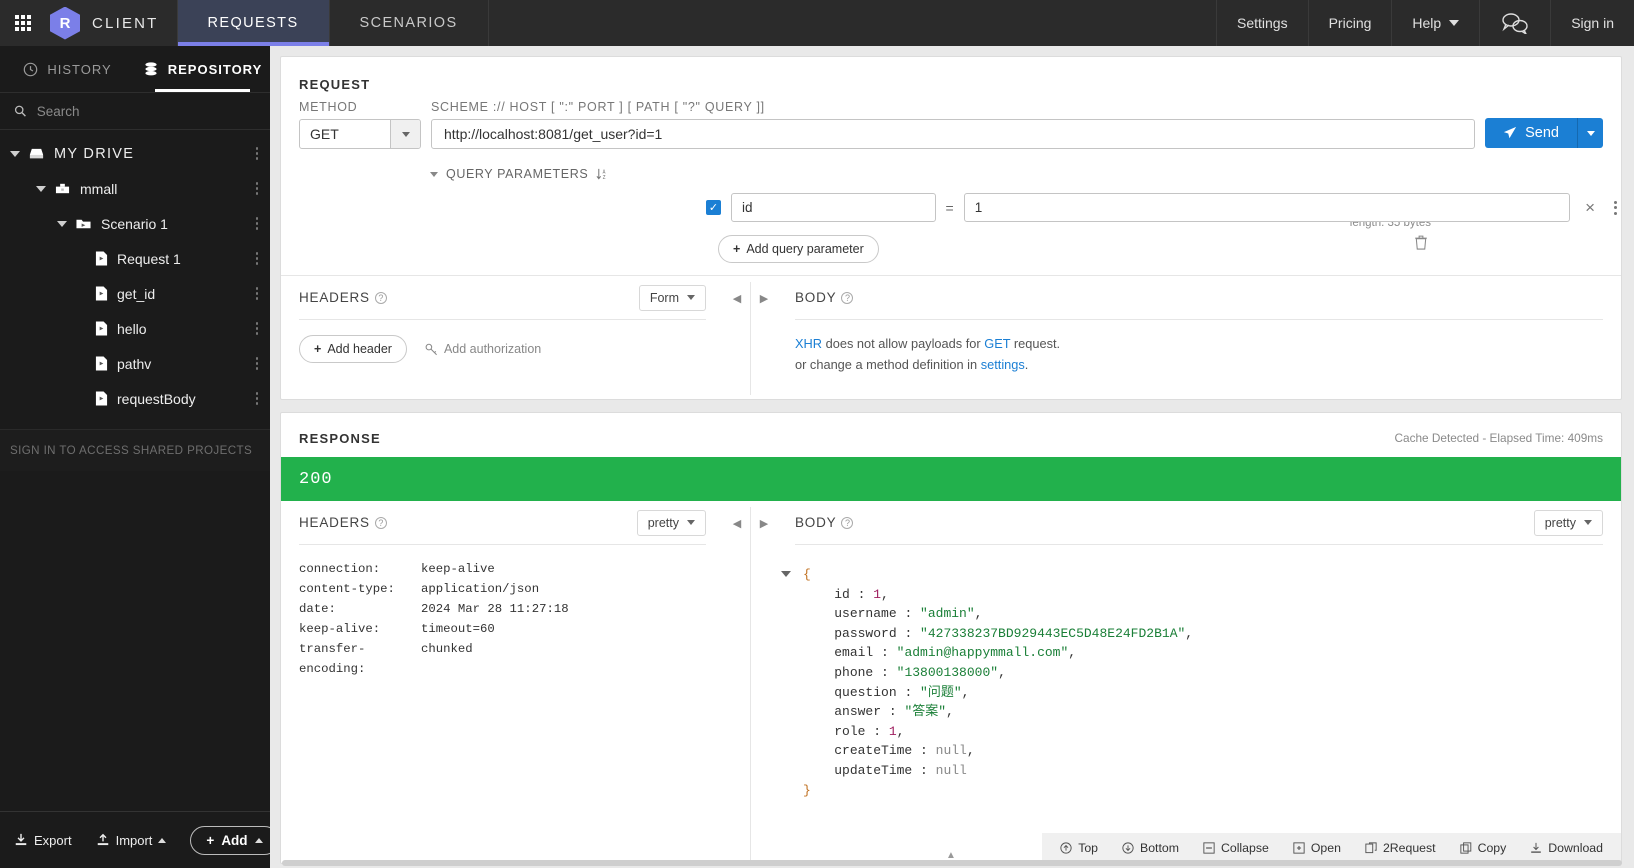 Image resolution: width=1634 pixels, height=868 pixels. I want to click on json-key: createTime, so click(873, 751).